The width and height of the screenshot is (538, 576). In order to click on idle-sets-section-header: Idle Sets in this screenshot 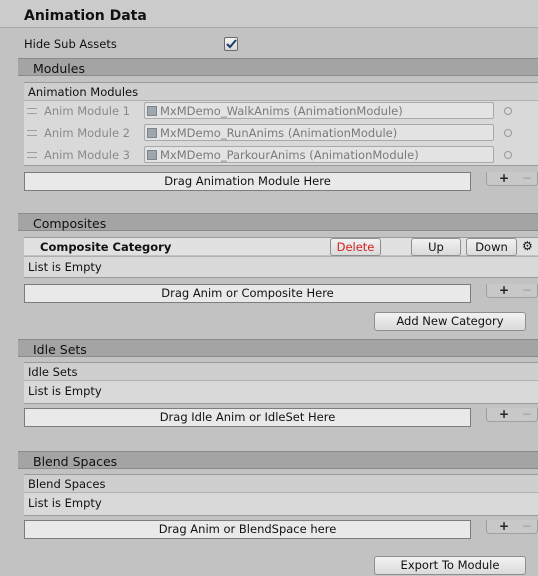, I will do `click(278, 348)`.